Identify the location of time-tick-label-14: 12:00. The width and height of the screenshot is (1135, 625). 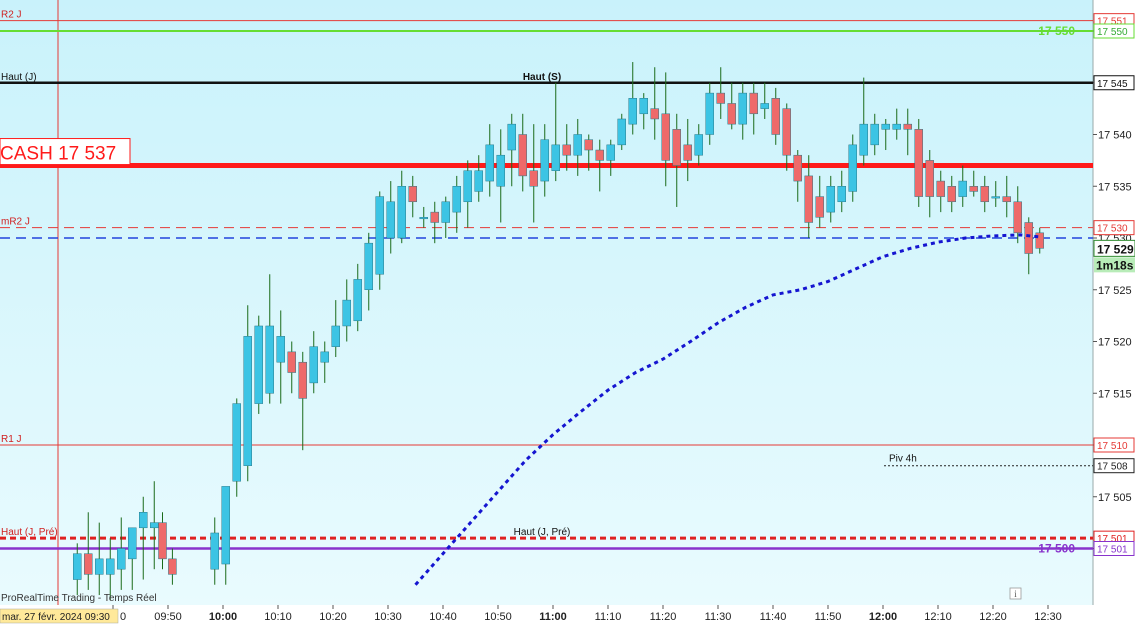
(883, 617).